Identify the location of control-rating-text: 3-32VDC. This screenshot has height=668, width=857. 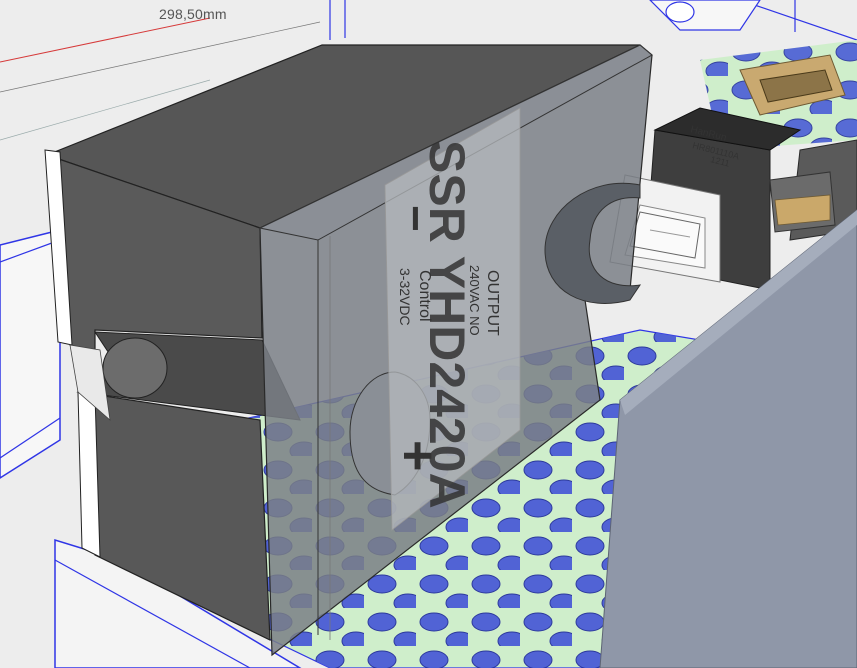
(405, 297).